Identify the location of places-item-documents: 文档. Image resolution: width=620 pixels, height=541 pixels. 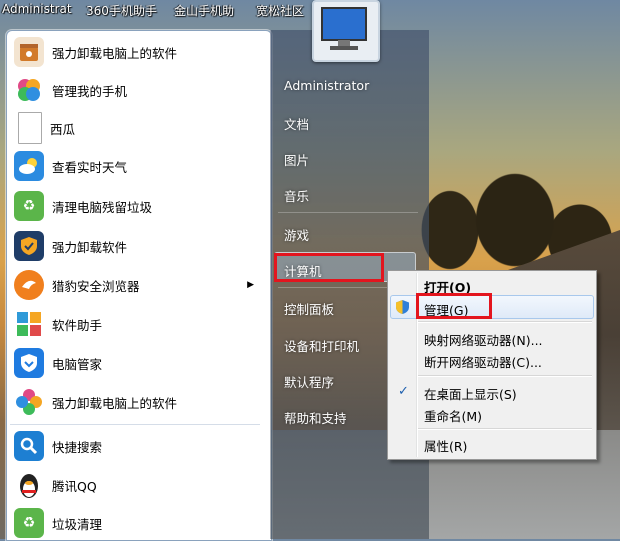
(296, 123).